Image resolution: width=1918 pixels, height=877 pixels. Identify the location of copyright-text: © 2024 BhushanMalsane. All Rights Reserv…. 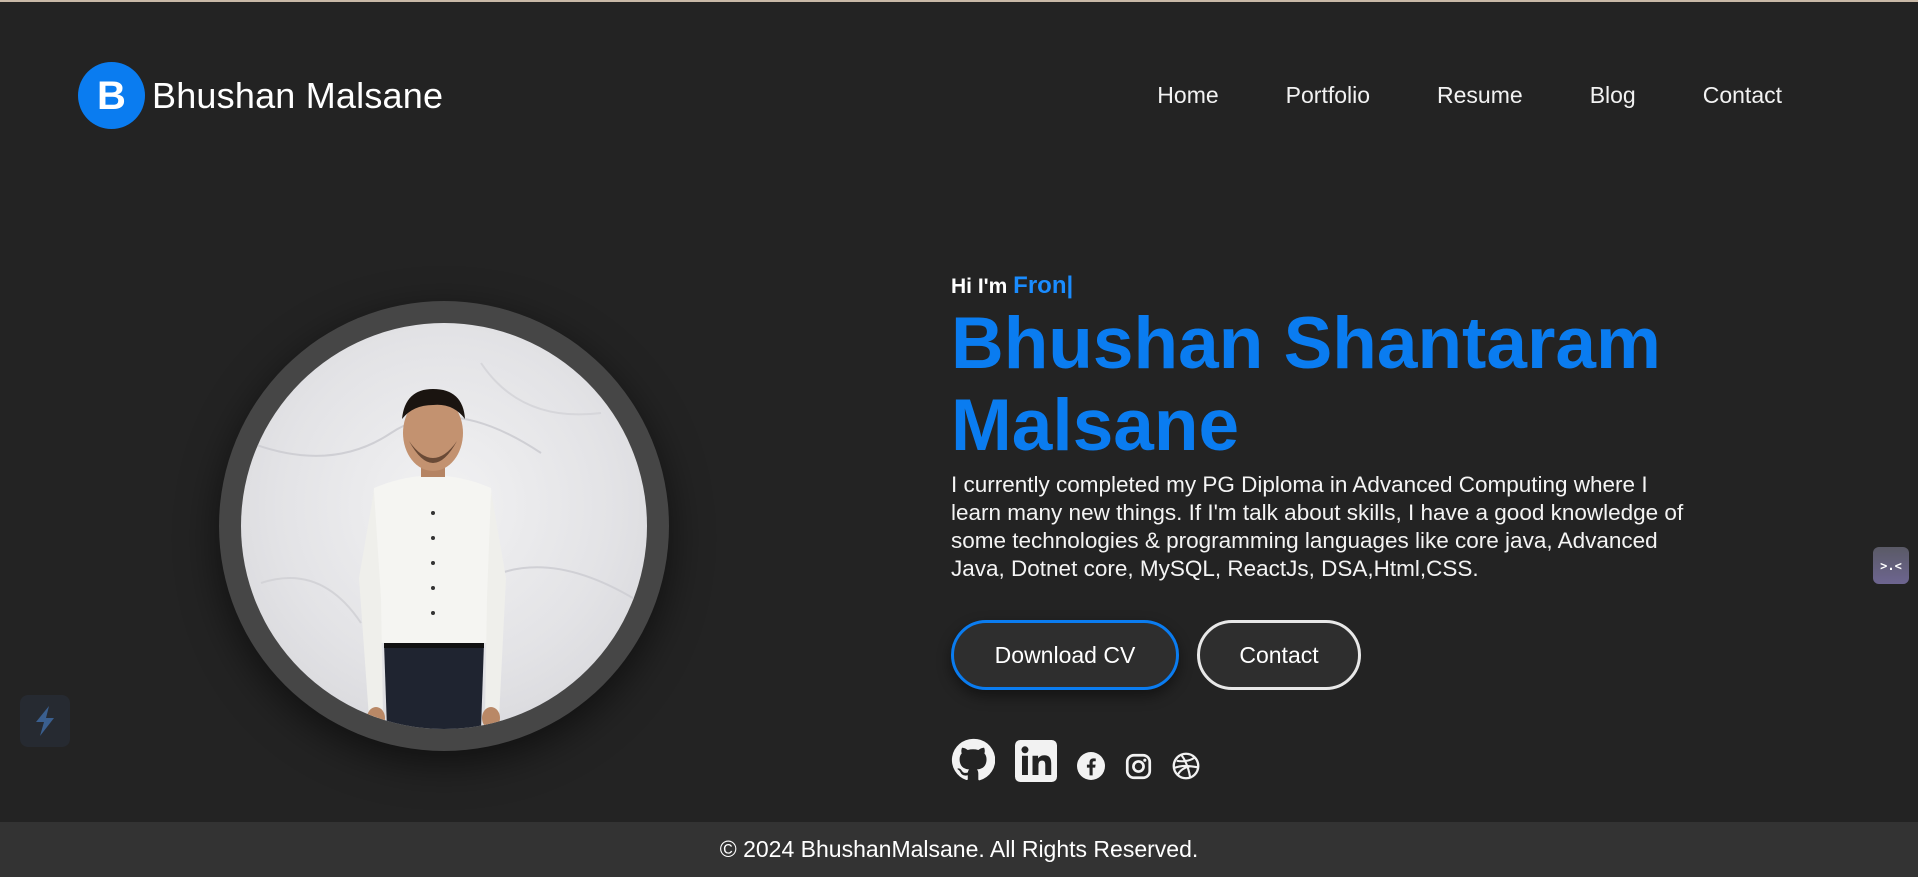
(959, 849).